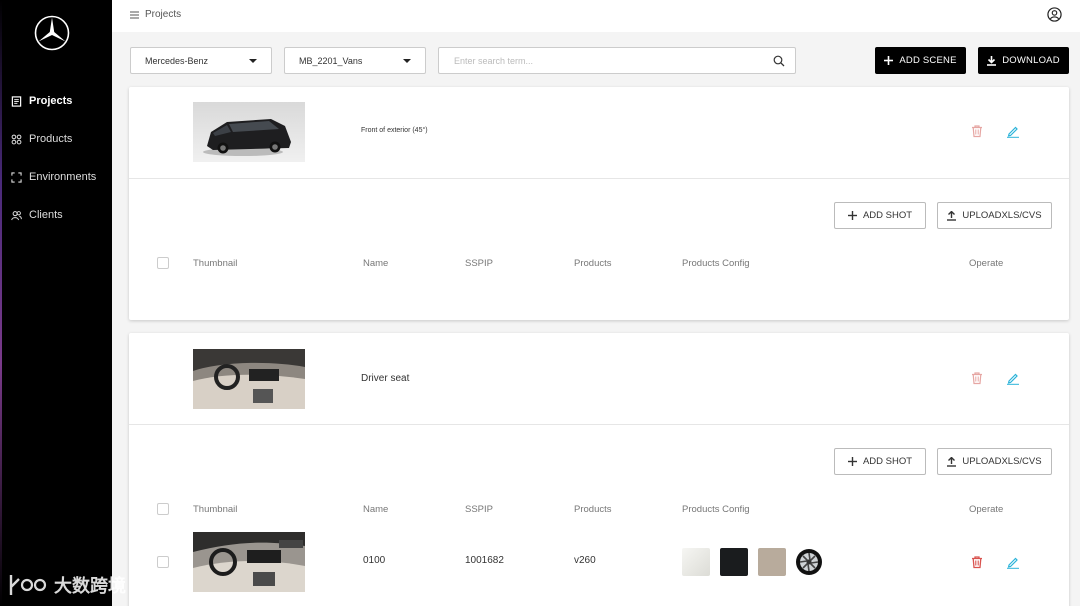  Describe the element at coordinates (16, 139) in the screenshot. I see `grid-icon` at that location.